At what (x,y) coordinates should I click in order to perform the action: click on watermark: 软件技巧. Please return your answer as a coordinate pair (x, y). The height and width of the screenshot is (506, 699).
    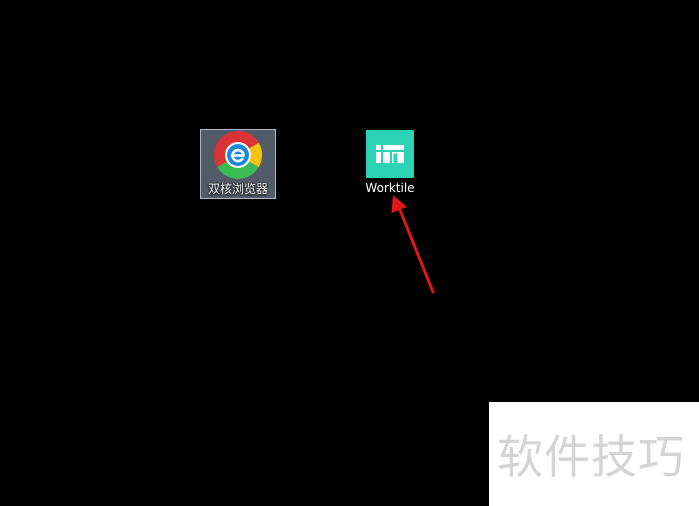
    Looking at the image, I should click on (594, 454).